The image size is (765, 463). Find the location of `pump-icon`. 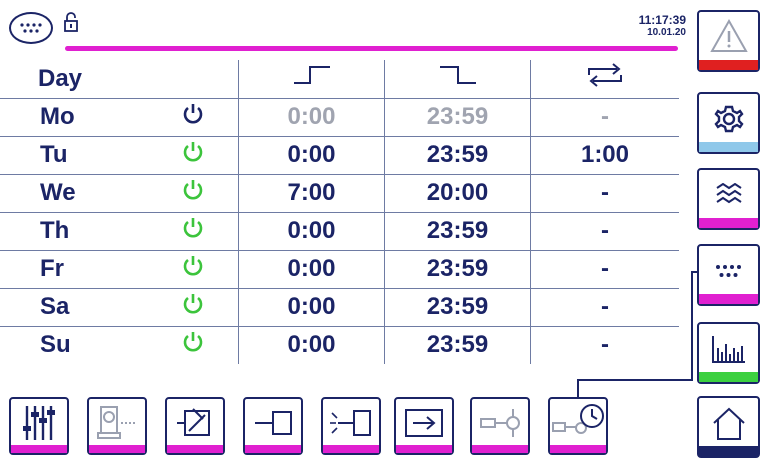

pump-icon is located at coordinates (117, 422).